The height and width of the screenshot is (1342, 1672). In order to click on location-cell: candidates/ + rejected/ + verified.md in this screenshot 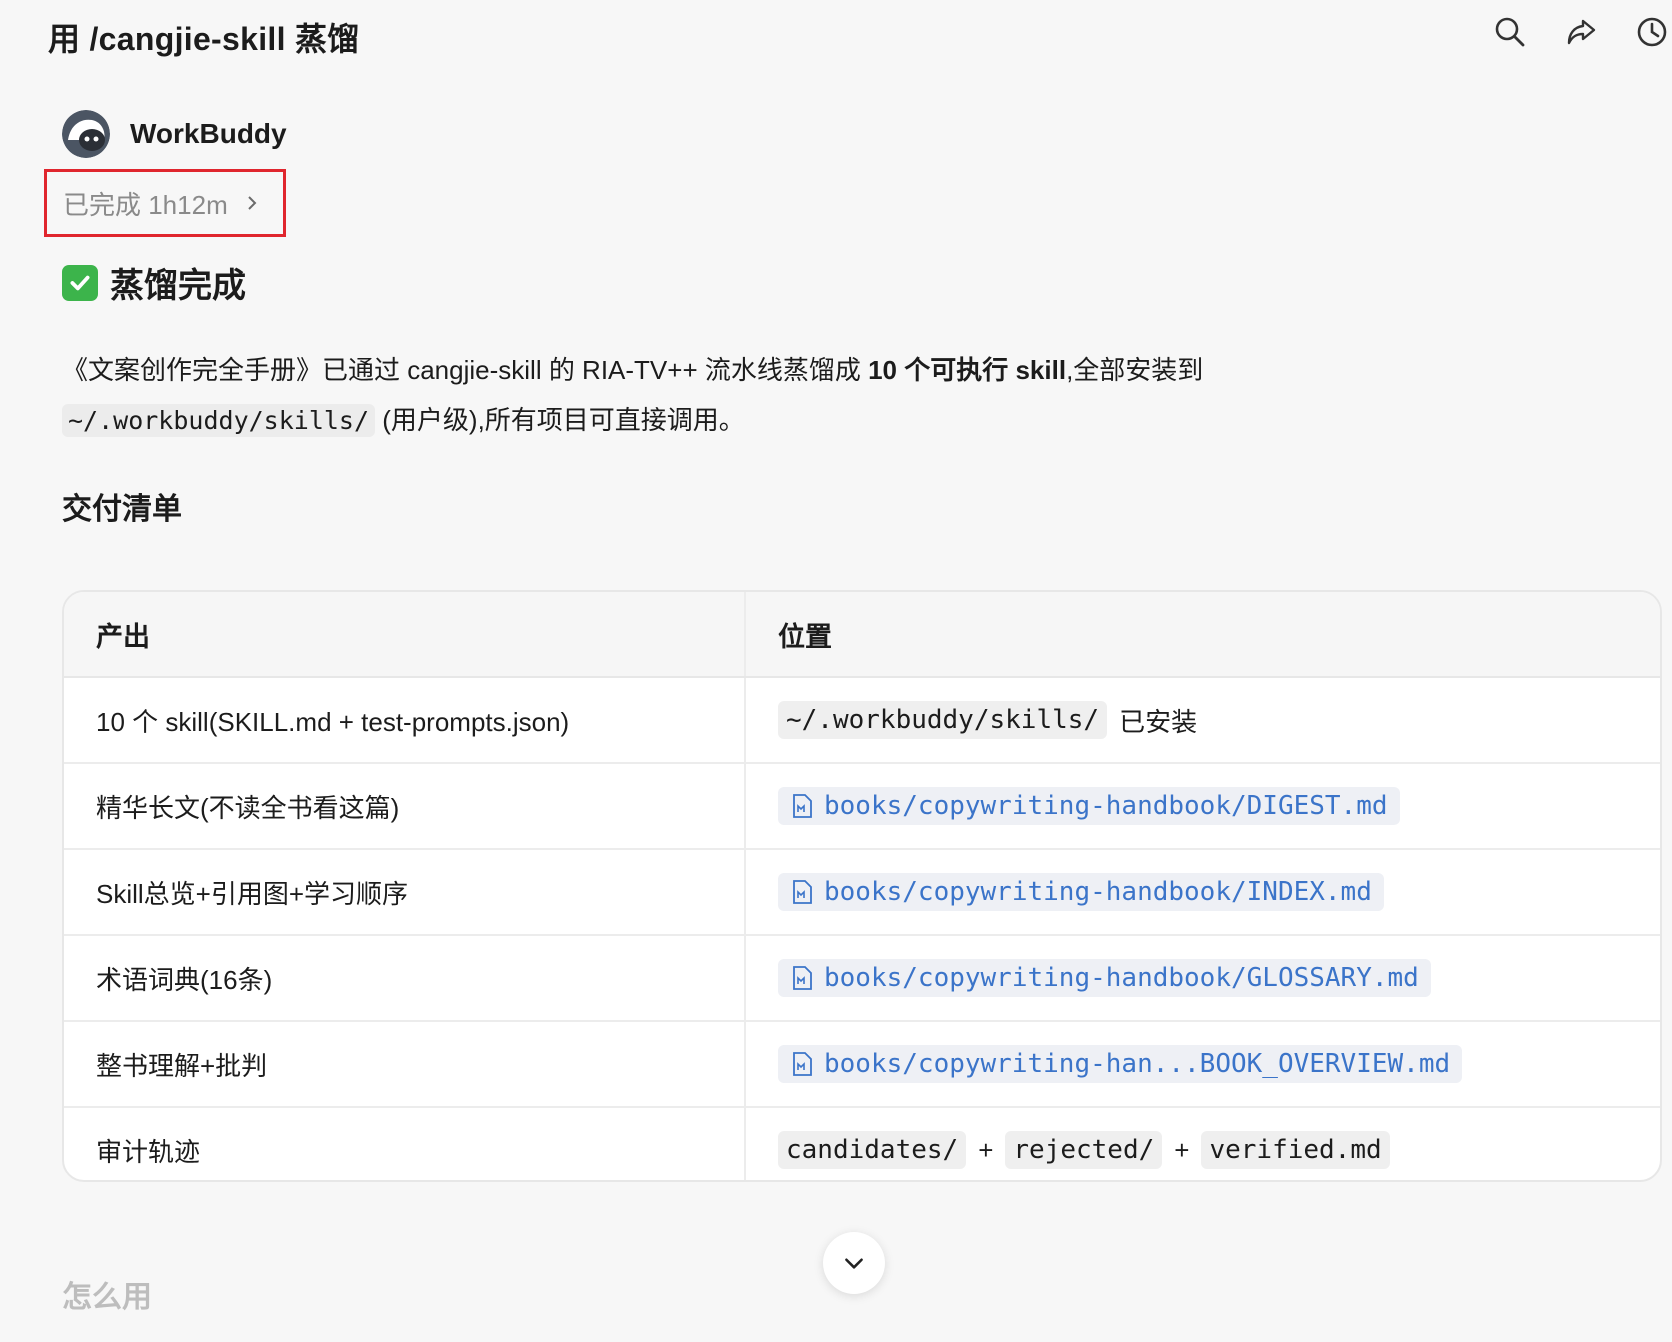, I will do `click(1203, 1144)`.